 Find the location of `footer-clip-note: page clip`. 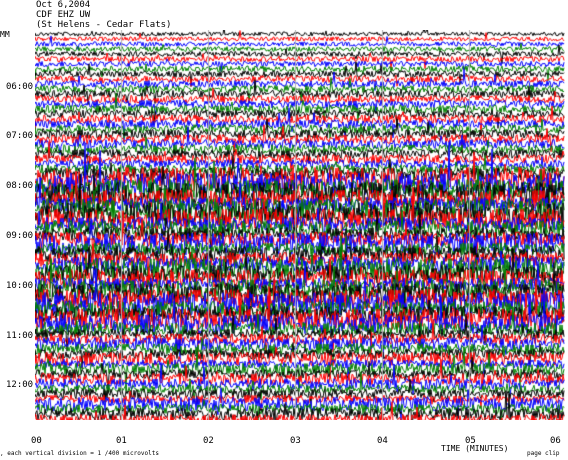

footer-clip-note: page clip is located at coordinates (543, 453).